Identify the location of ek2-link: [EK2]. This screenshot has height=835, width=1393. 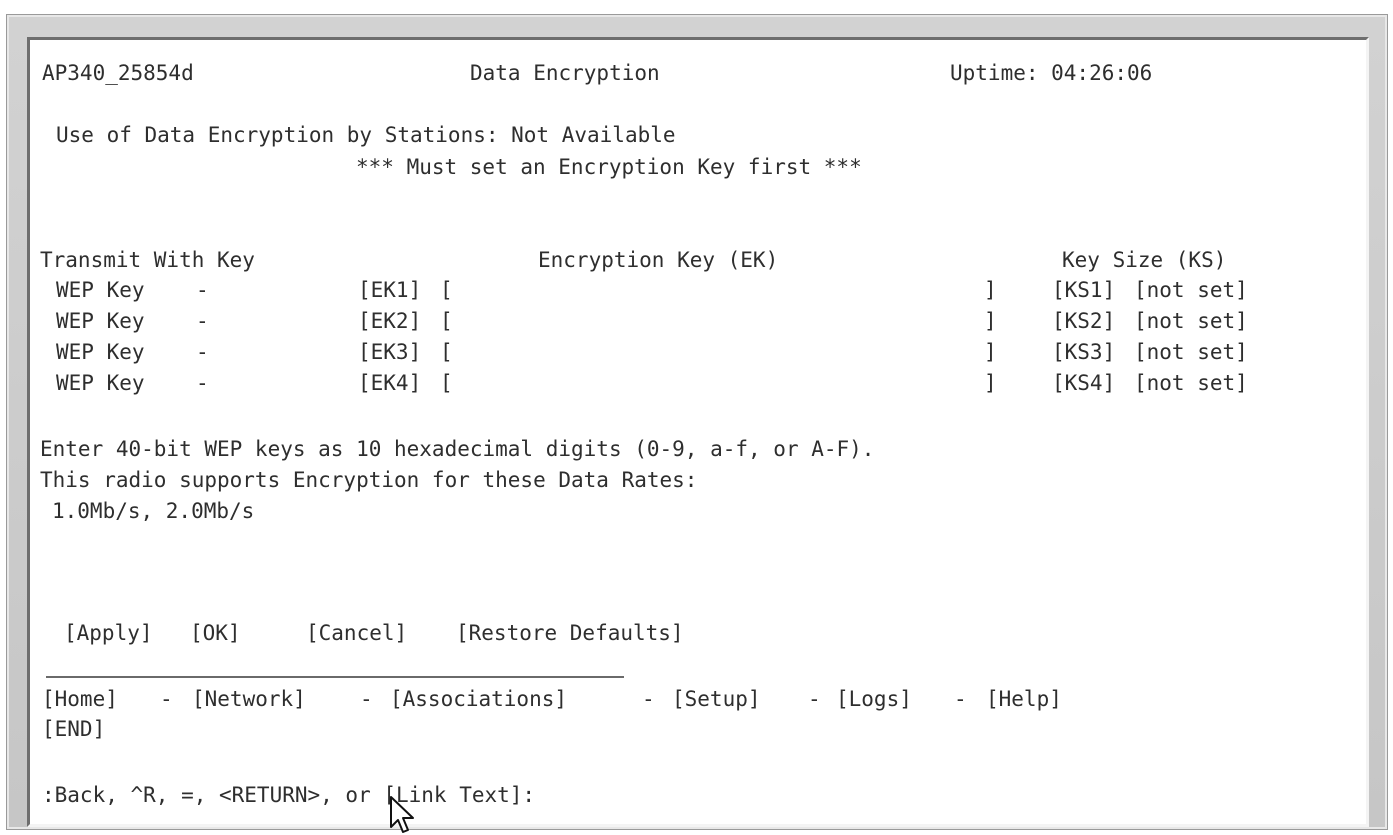
(389, 321).